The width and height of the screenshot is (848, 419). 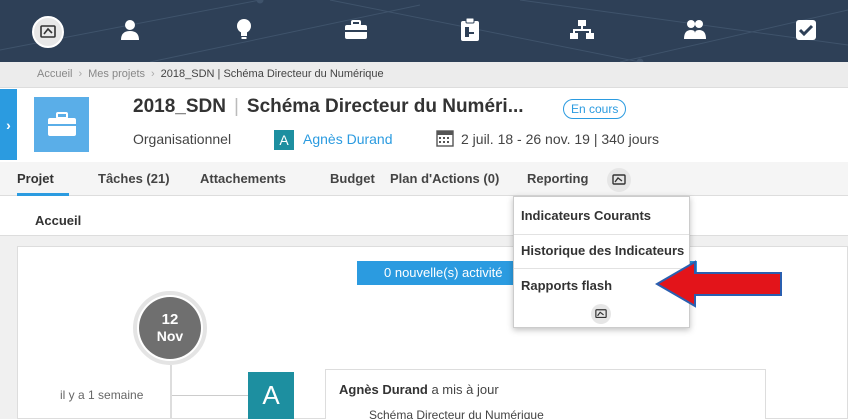 I want to click on date-day: 12, so click(x=170, y=320).